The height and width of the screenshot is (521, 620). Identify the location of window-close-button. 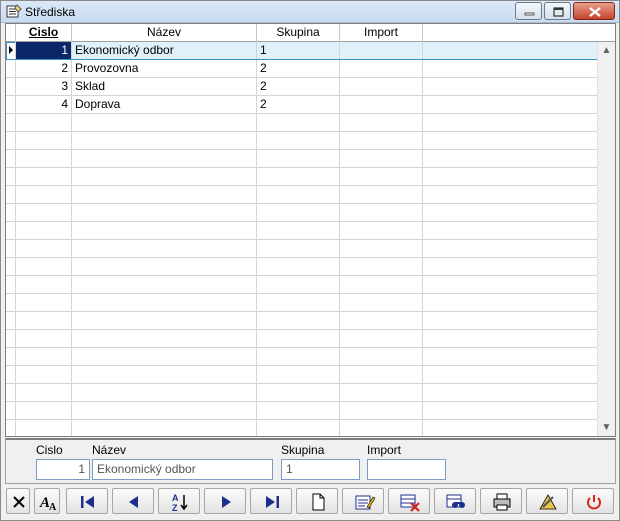
(594, 11).